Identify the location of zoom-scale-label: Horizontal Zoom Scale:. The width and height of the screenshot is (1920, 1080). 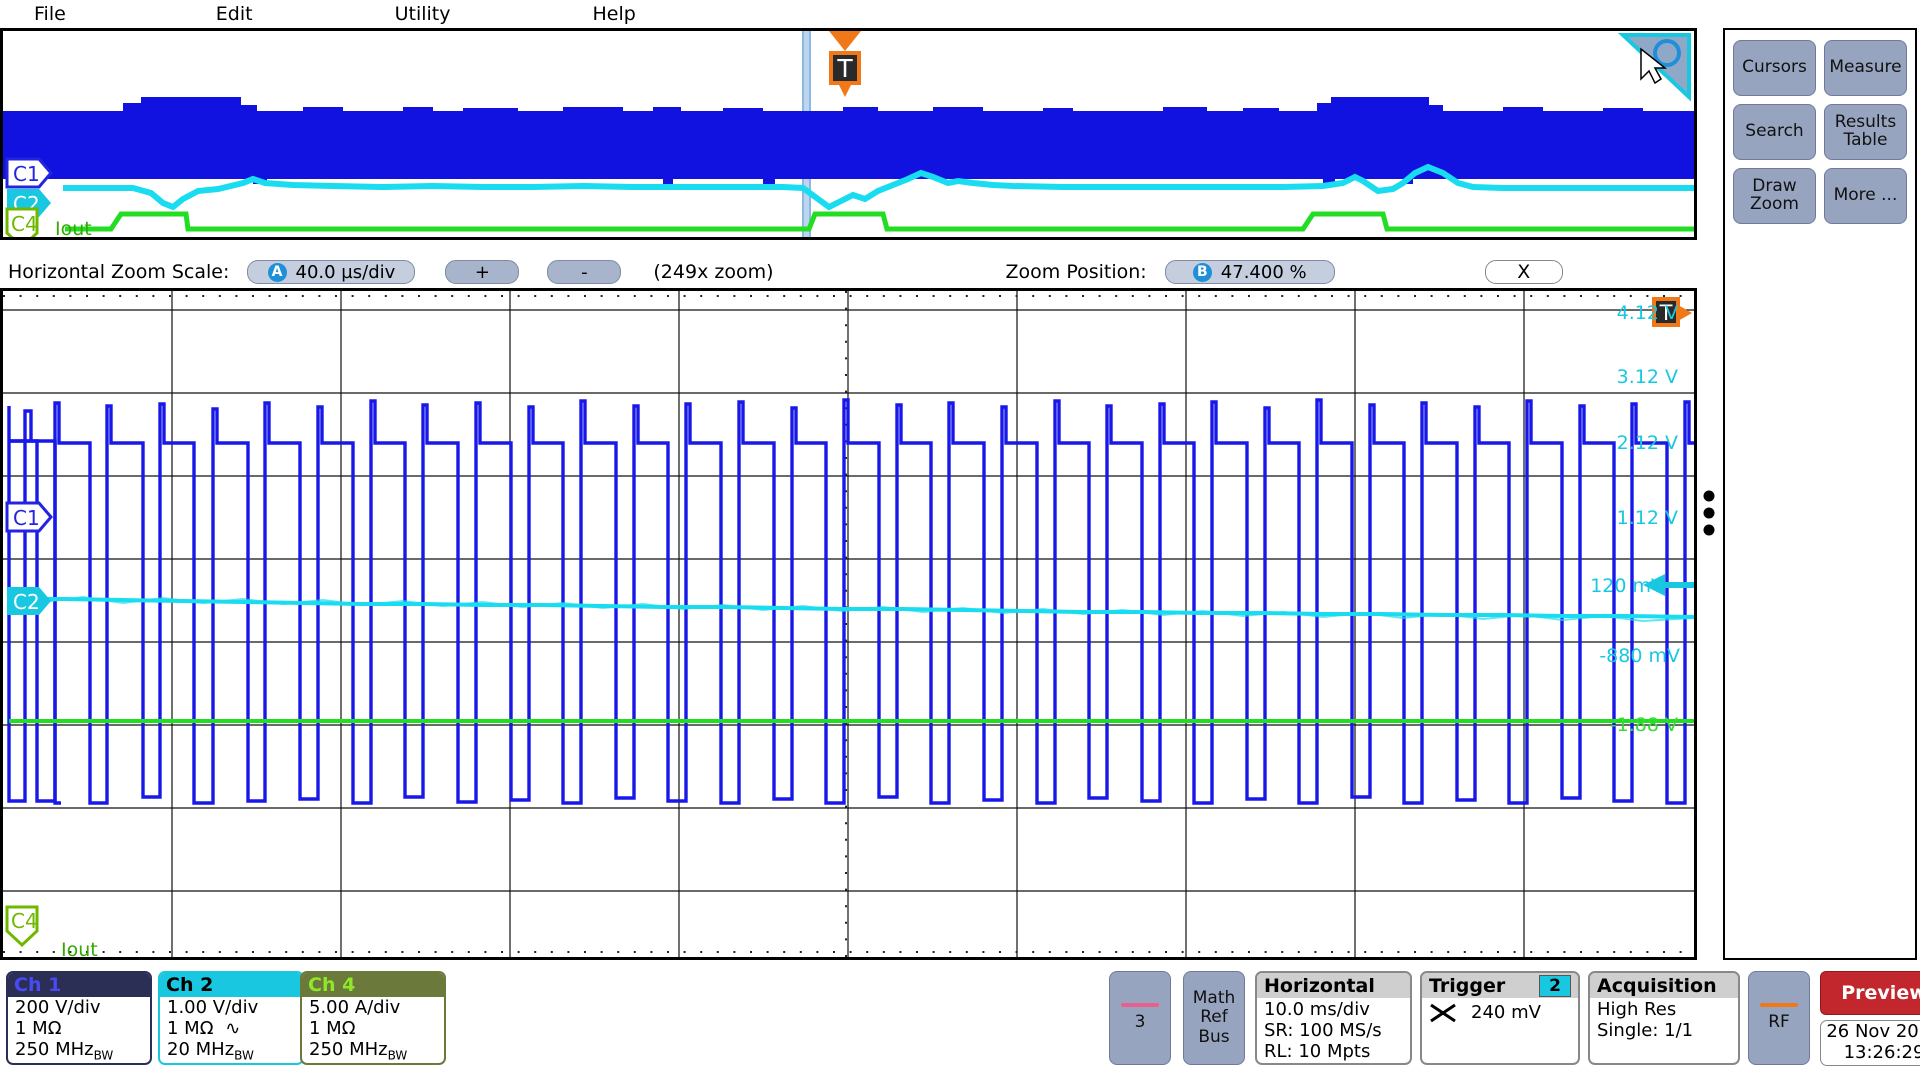
(119, 272).